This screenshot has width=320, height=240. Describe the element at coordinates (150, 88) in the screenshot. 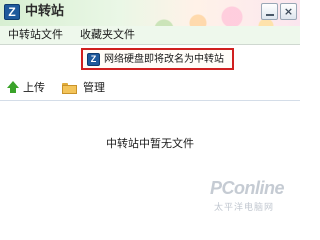

I see `toolbar: 上传 管理` at that location.